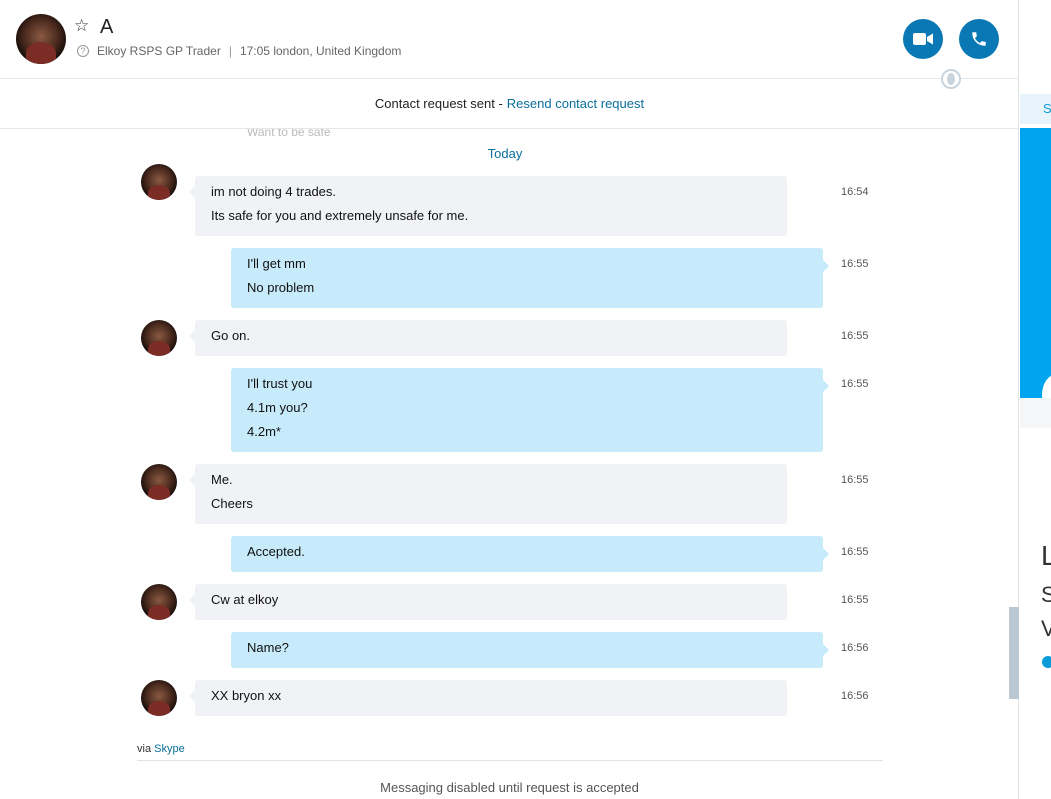  Describe the element at coordinates (575, 103) in the screenshot. I see `resend-request-link: Resend contact request` at that location.